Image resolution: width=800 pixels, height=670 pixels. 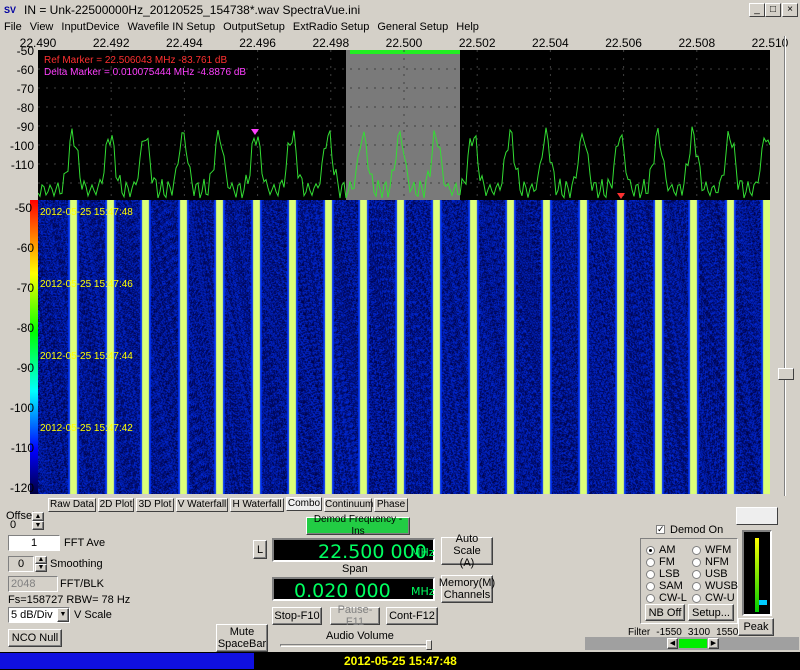 I want to click on fft-blk-select: 2048, so click(x=33, y=584).